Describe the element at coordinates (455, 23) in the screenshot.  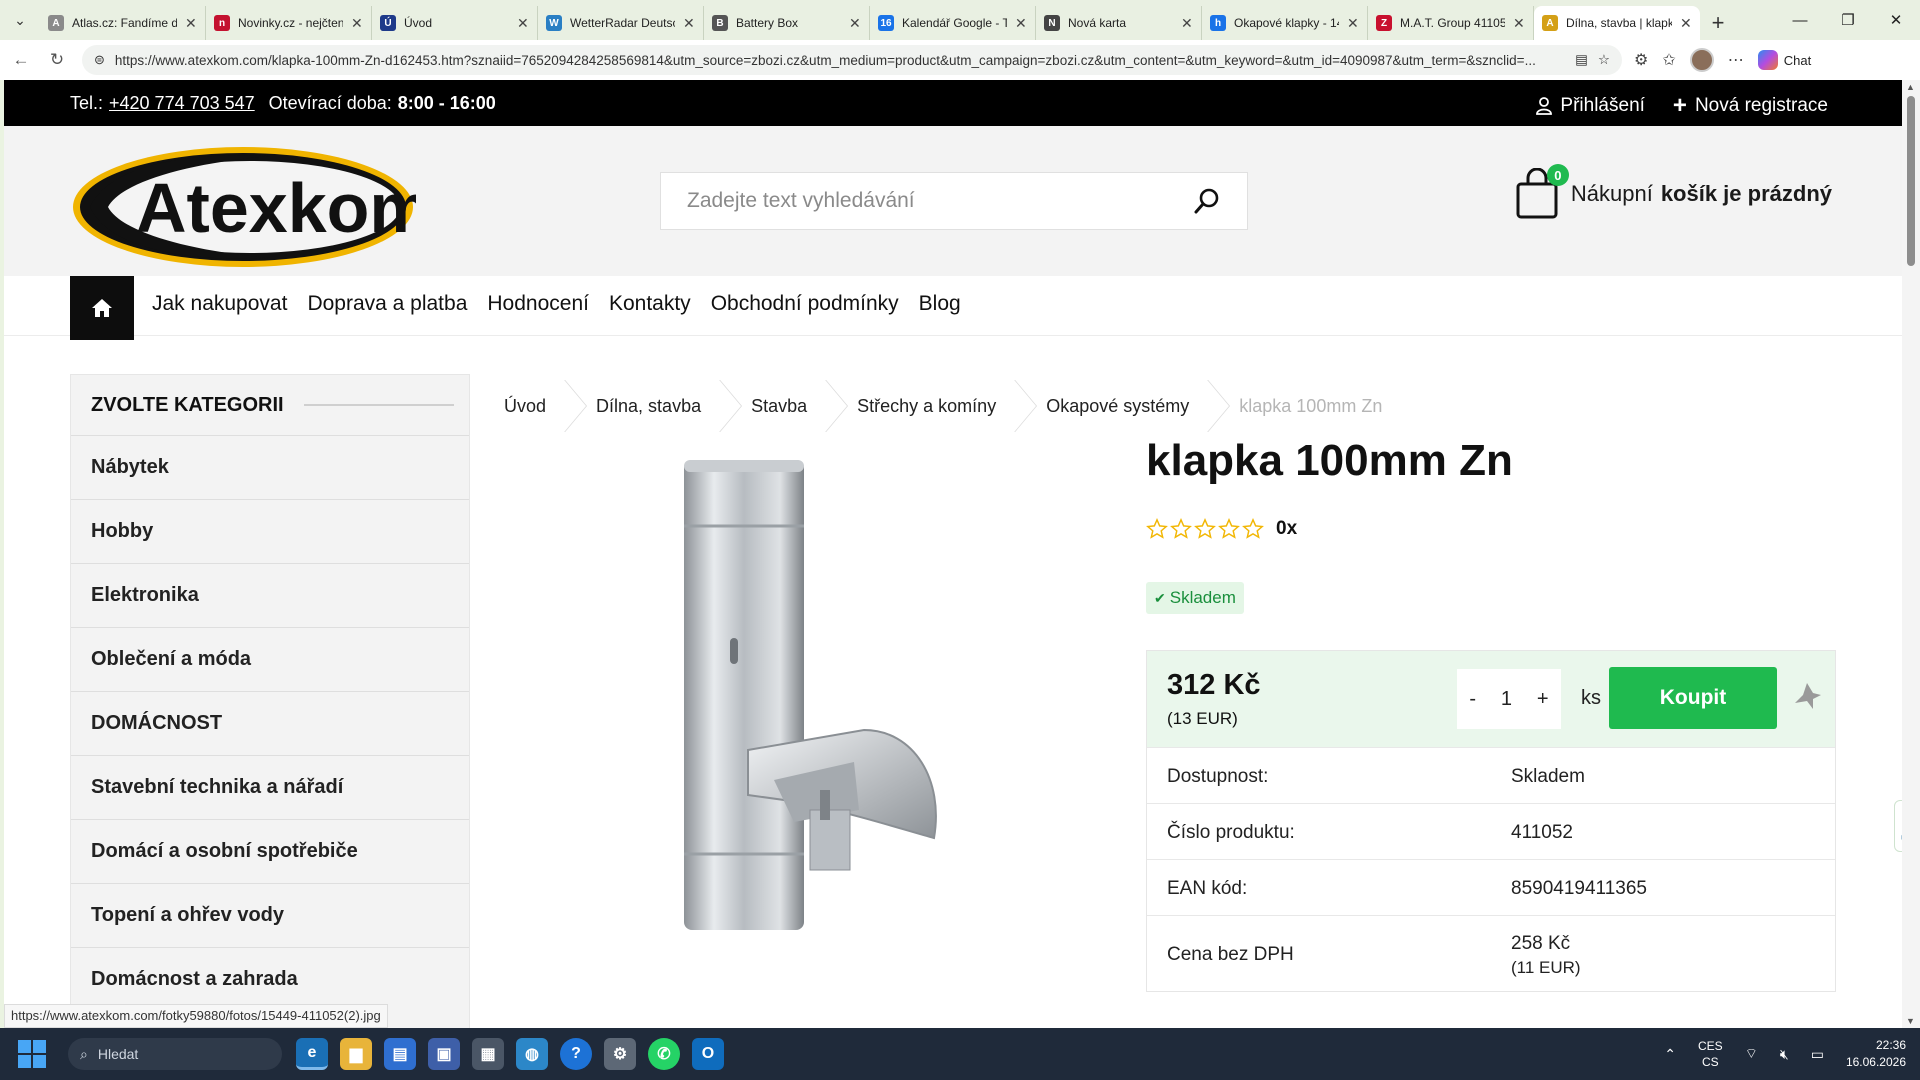
I see `browser-tab: Ú Úvod ✕` at that location.